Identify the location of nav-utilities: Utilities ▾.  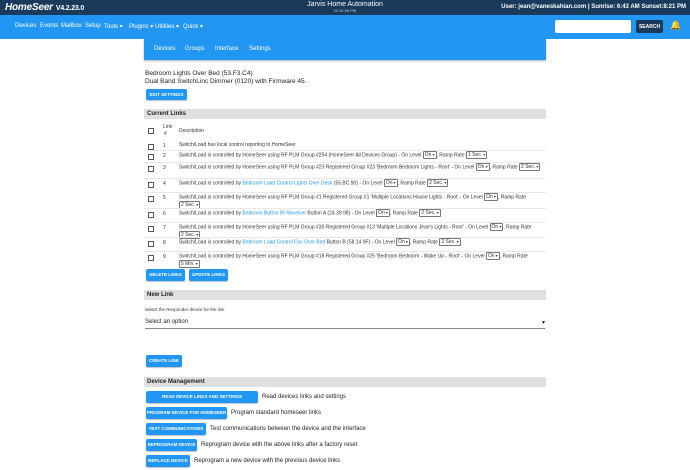
(167, 26).